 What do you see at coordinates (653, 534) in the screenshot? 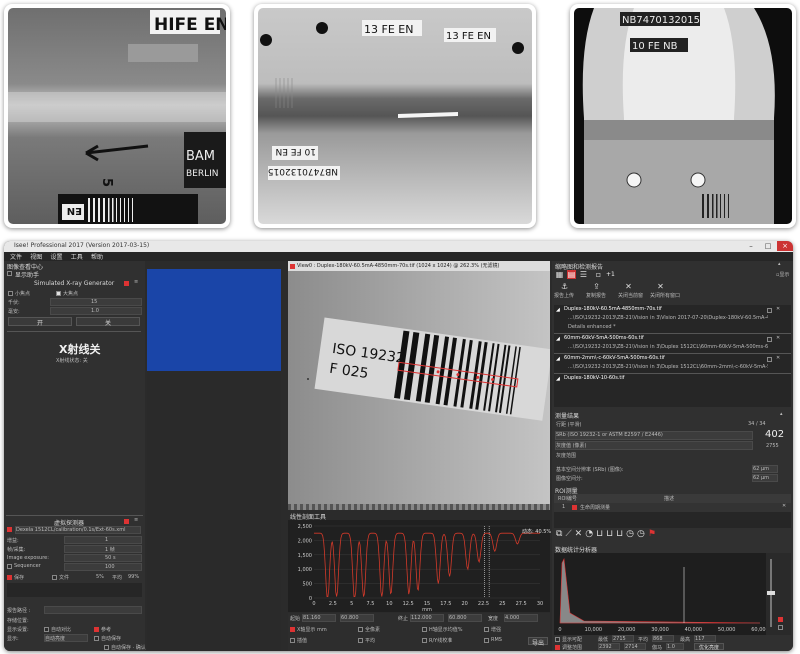
I see `roi-flag-icon: ⚑` at bounding box center [653, 534].